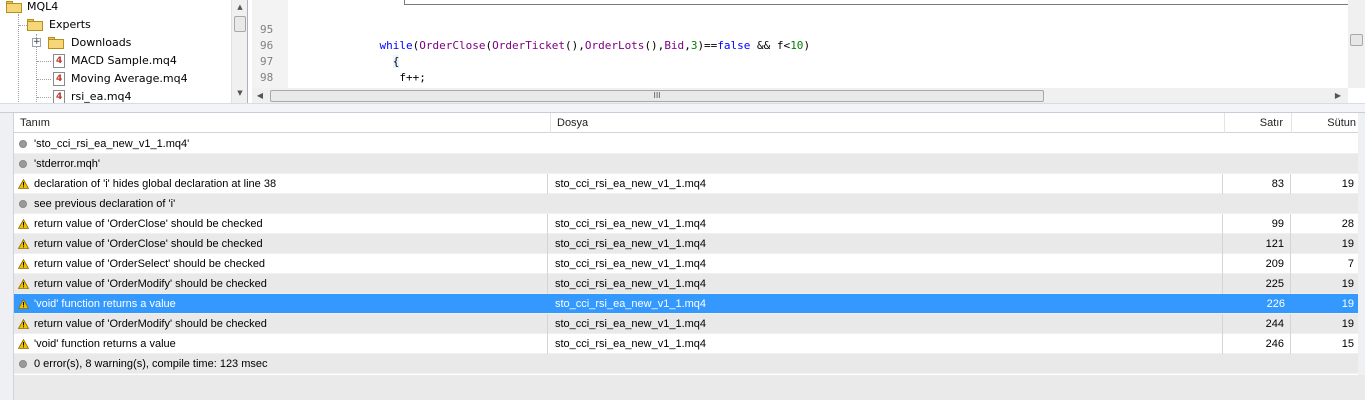  Describe the element at coordinates (686, 144) in the screenshot. I see `table-row: 'sto_cci_rsi_ea_new_v1_1.mq4'` at that location.